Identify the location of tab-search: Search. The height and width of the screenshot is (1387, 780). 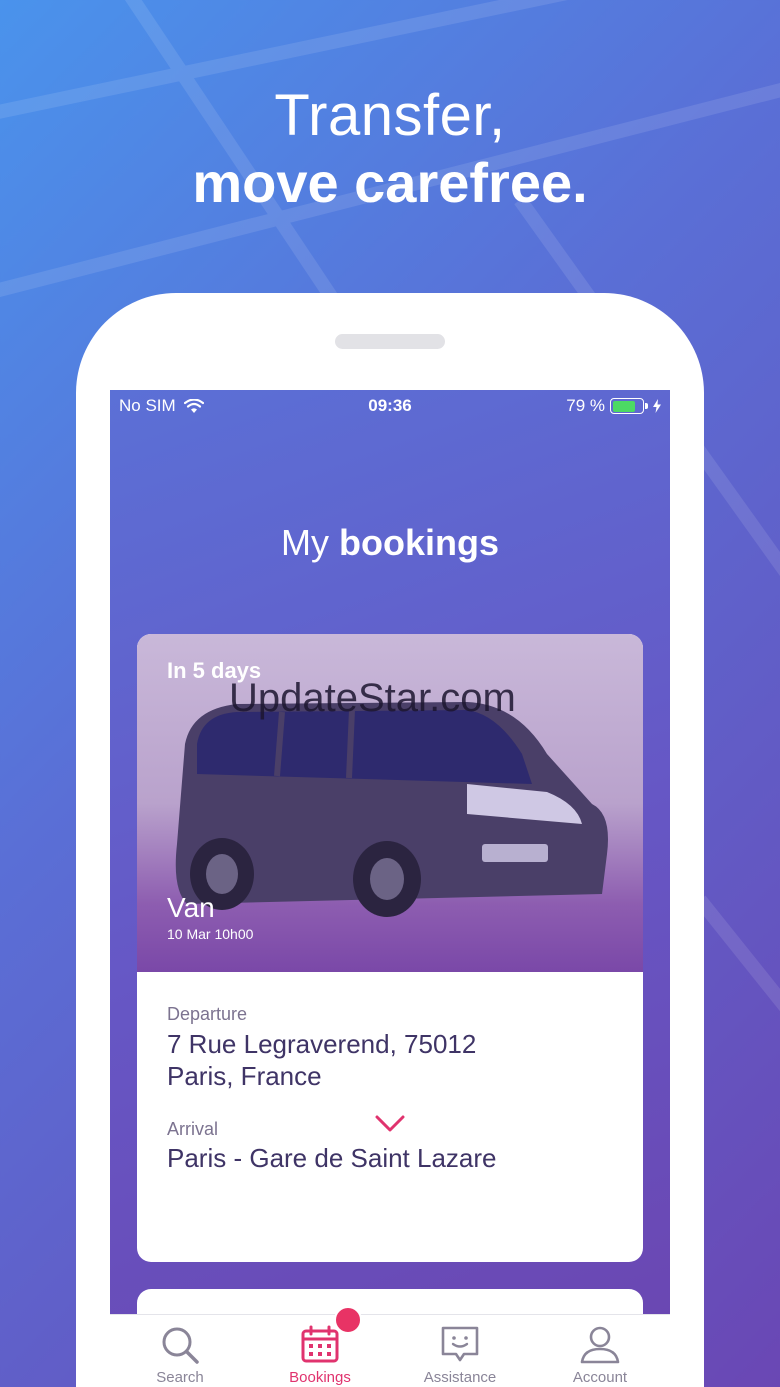
(180, 1351).